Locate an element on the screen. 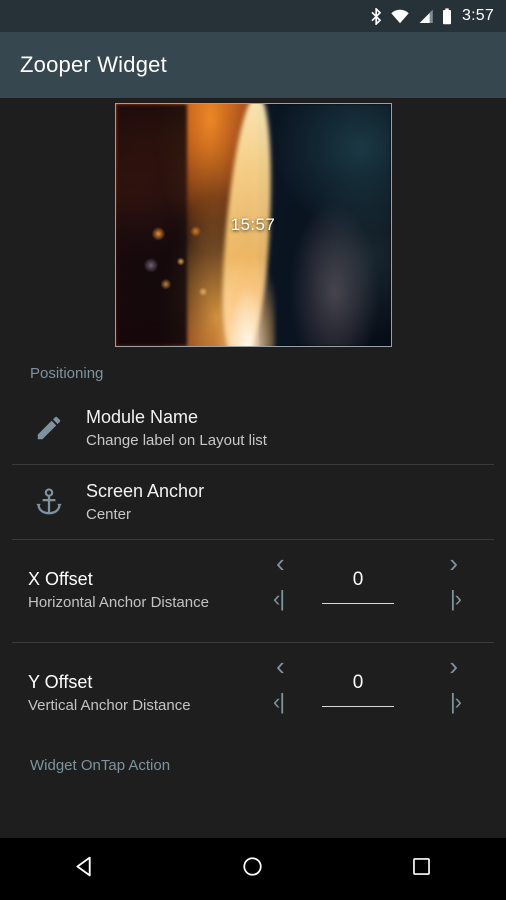  nav-back-button is located at coordinates (84, 869).